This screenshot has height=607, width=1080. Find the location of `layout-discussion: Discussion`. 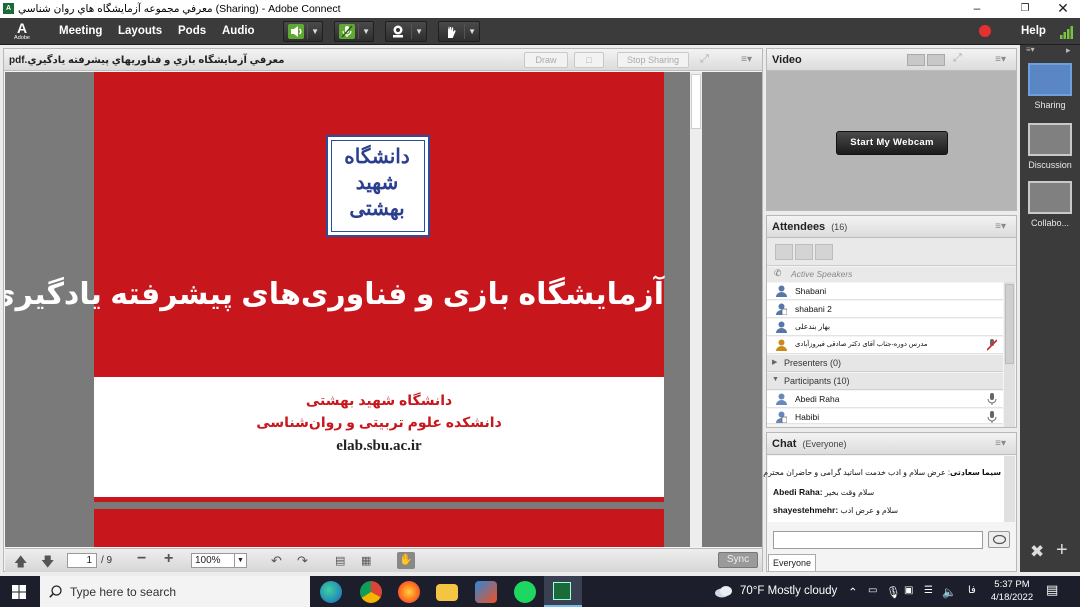

layout-discussion: Discussion is located at coordinates (1050, 146).